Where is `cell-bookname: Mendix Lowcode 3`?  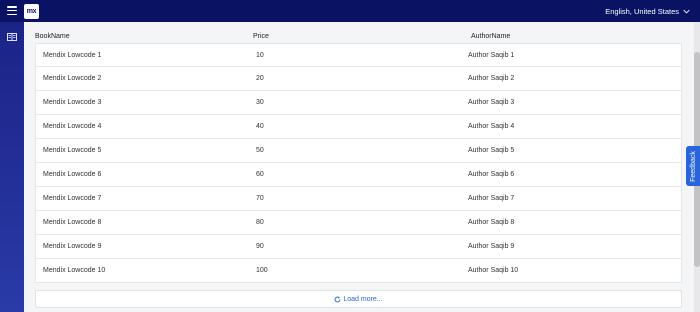 cell-bookname: Mendix Lowcode 3 is located at coordinates (72, 102).